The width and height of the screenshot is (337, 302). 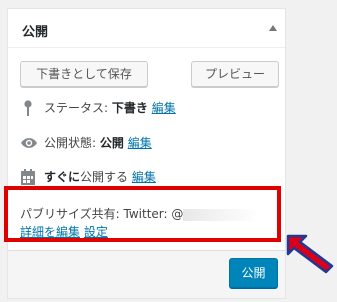 I want to click on status-value: 下書き, so click(x=129, y=108).